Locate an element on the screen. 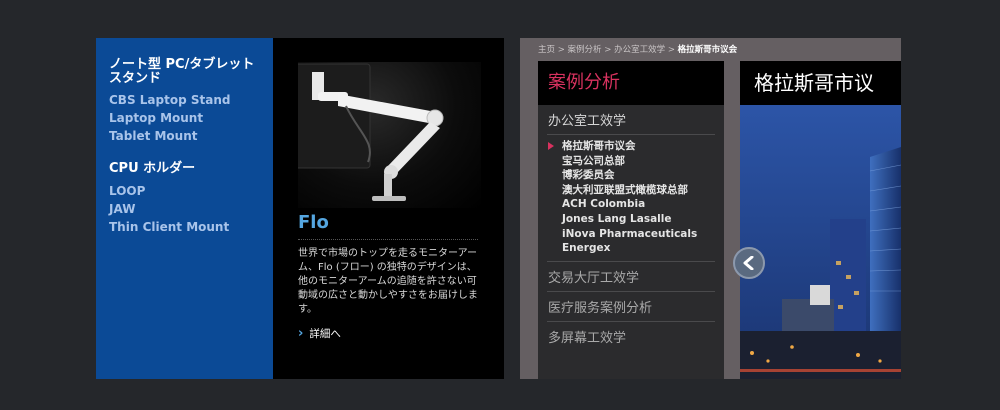 The height and width of the screenshot is (410, 1000). menu-section-office: 办公室工效学 is located at coordinates (631, 120).